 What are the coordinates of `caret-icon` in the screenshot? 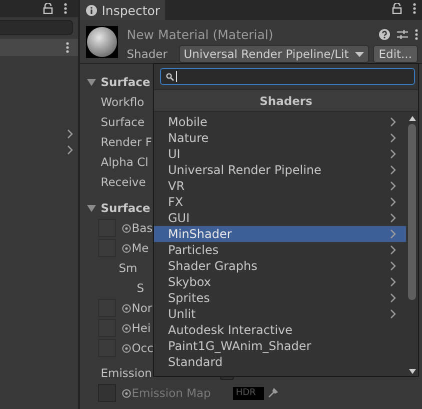 It's located at (359, 54).